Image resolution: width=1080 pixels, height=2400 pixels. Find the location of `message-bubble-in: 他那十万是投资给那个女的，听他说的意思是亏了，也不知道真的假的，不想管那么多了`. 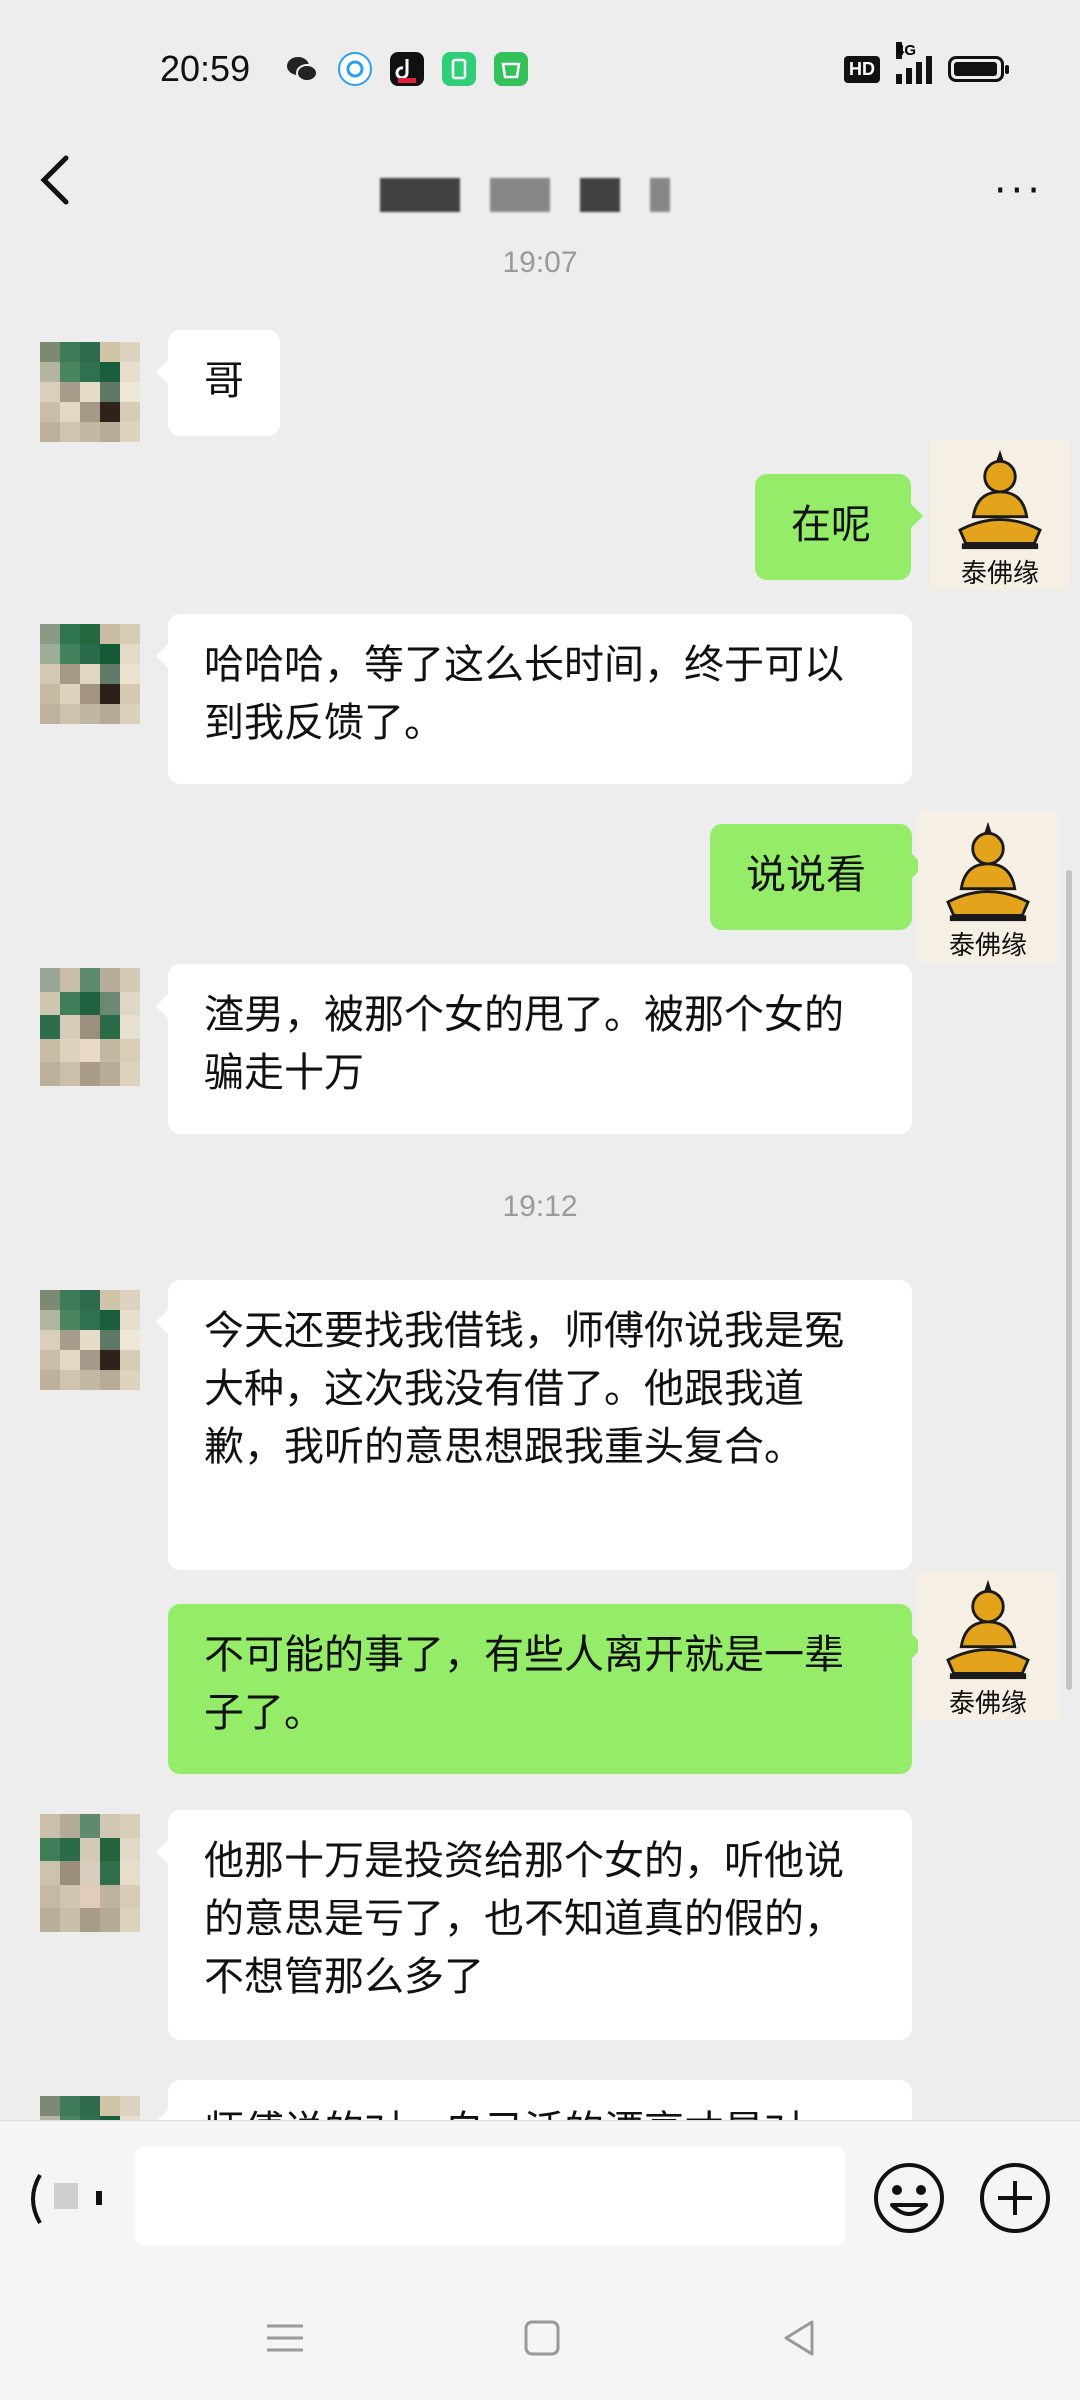

message-bubble-in: 他那十万是投资给那个女的，听他说的意思是亏了，也不知道真的假的，不想管那么多了 is located at coordinates (534, 1925).